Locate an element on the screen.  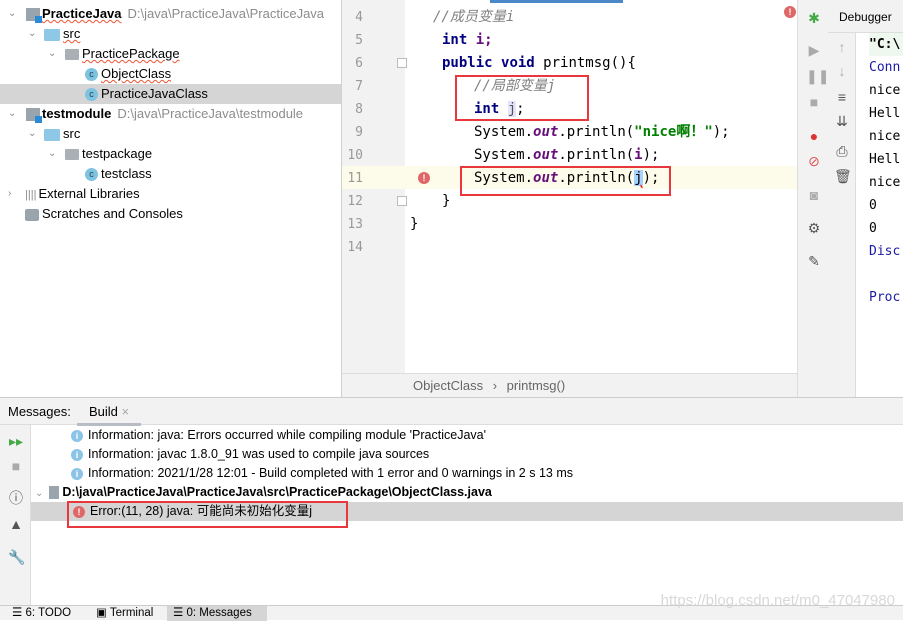
tree-item-practicepackage: ⌄ PracticePackage is located at coordinates (170, 54).